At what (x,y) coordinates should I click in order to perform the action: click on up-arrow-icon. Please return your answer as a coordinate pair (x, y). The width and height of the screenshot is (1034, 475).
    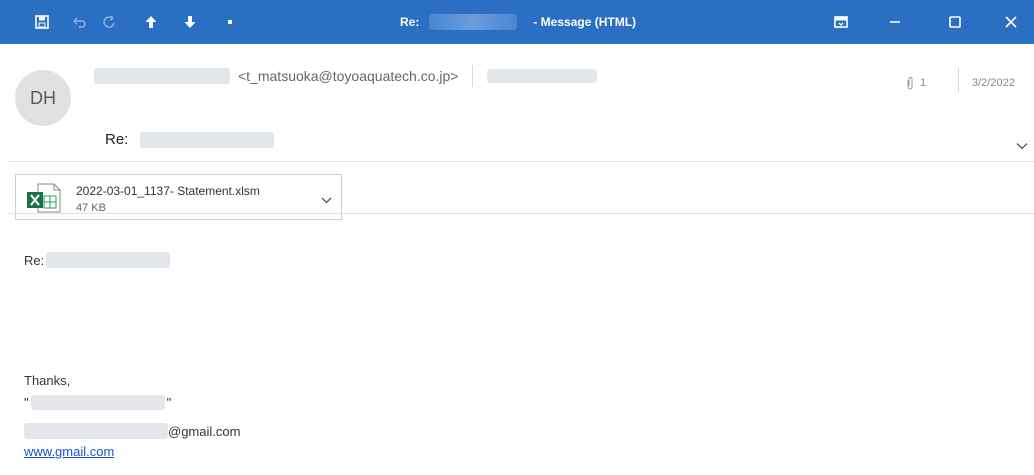
    Looking at the image, I should click on (151, 22).